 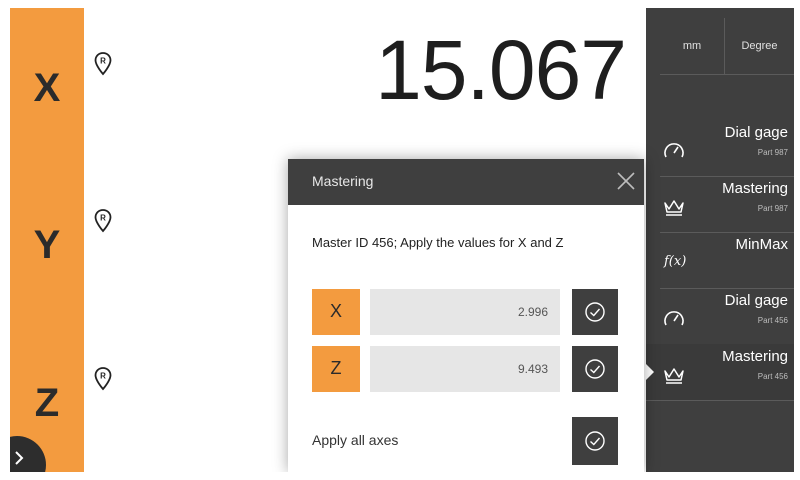 I want to click on unit-selector: mm Degree, so click(x=727, y=46).